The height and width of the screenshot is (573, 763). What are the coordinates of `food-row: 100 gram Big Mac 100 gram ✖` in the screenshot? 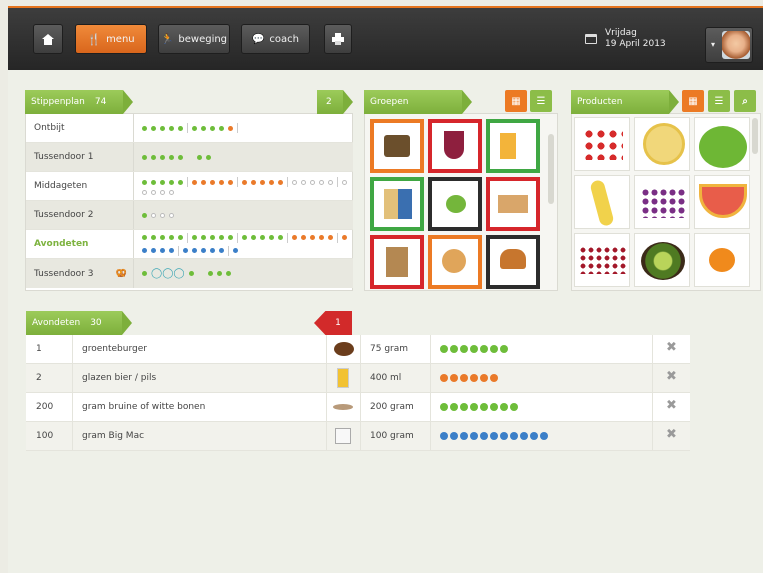 It's located at (358, 436).